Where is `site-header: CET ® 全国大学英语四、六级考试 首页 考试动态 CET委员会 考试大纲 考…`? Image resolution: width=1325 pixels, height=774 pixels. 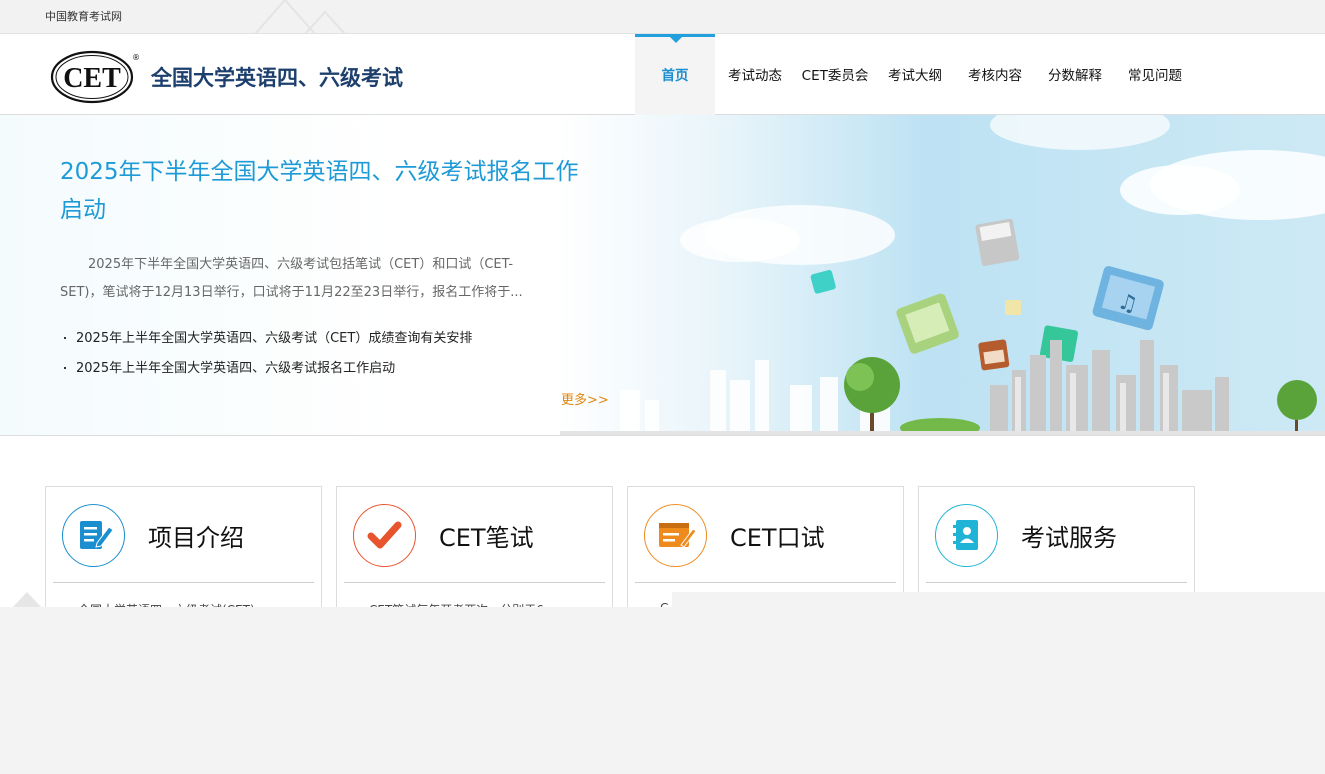 site-header: CET ® 全国大学英语四、六级考试 首页 考试动态 CET委员会 考试大纲 考… is located at coordinates (662, 74).